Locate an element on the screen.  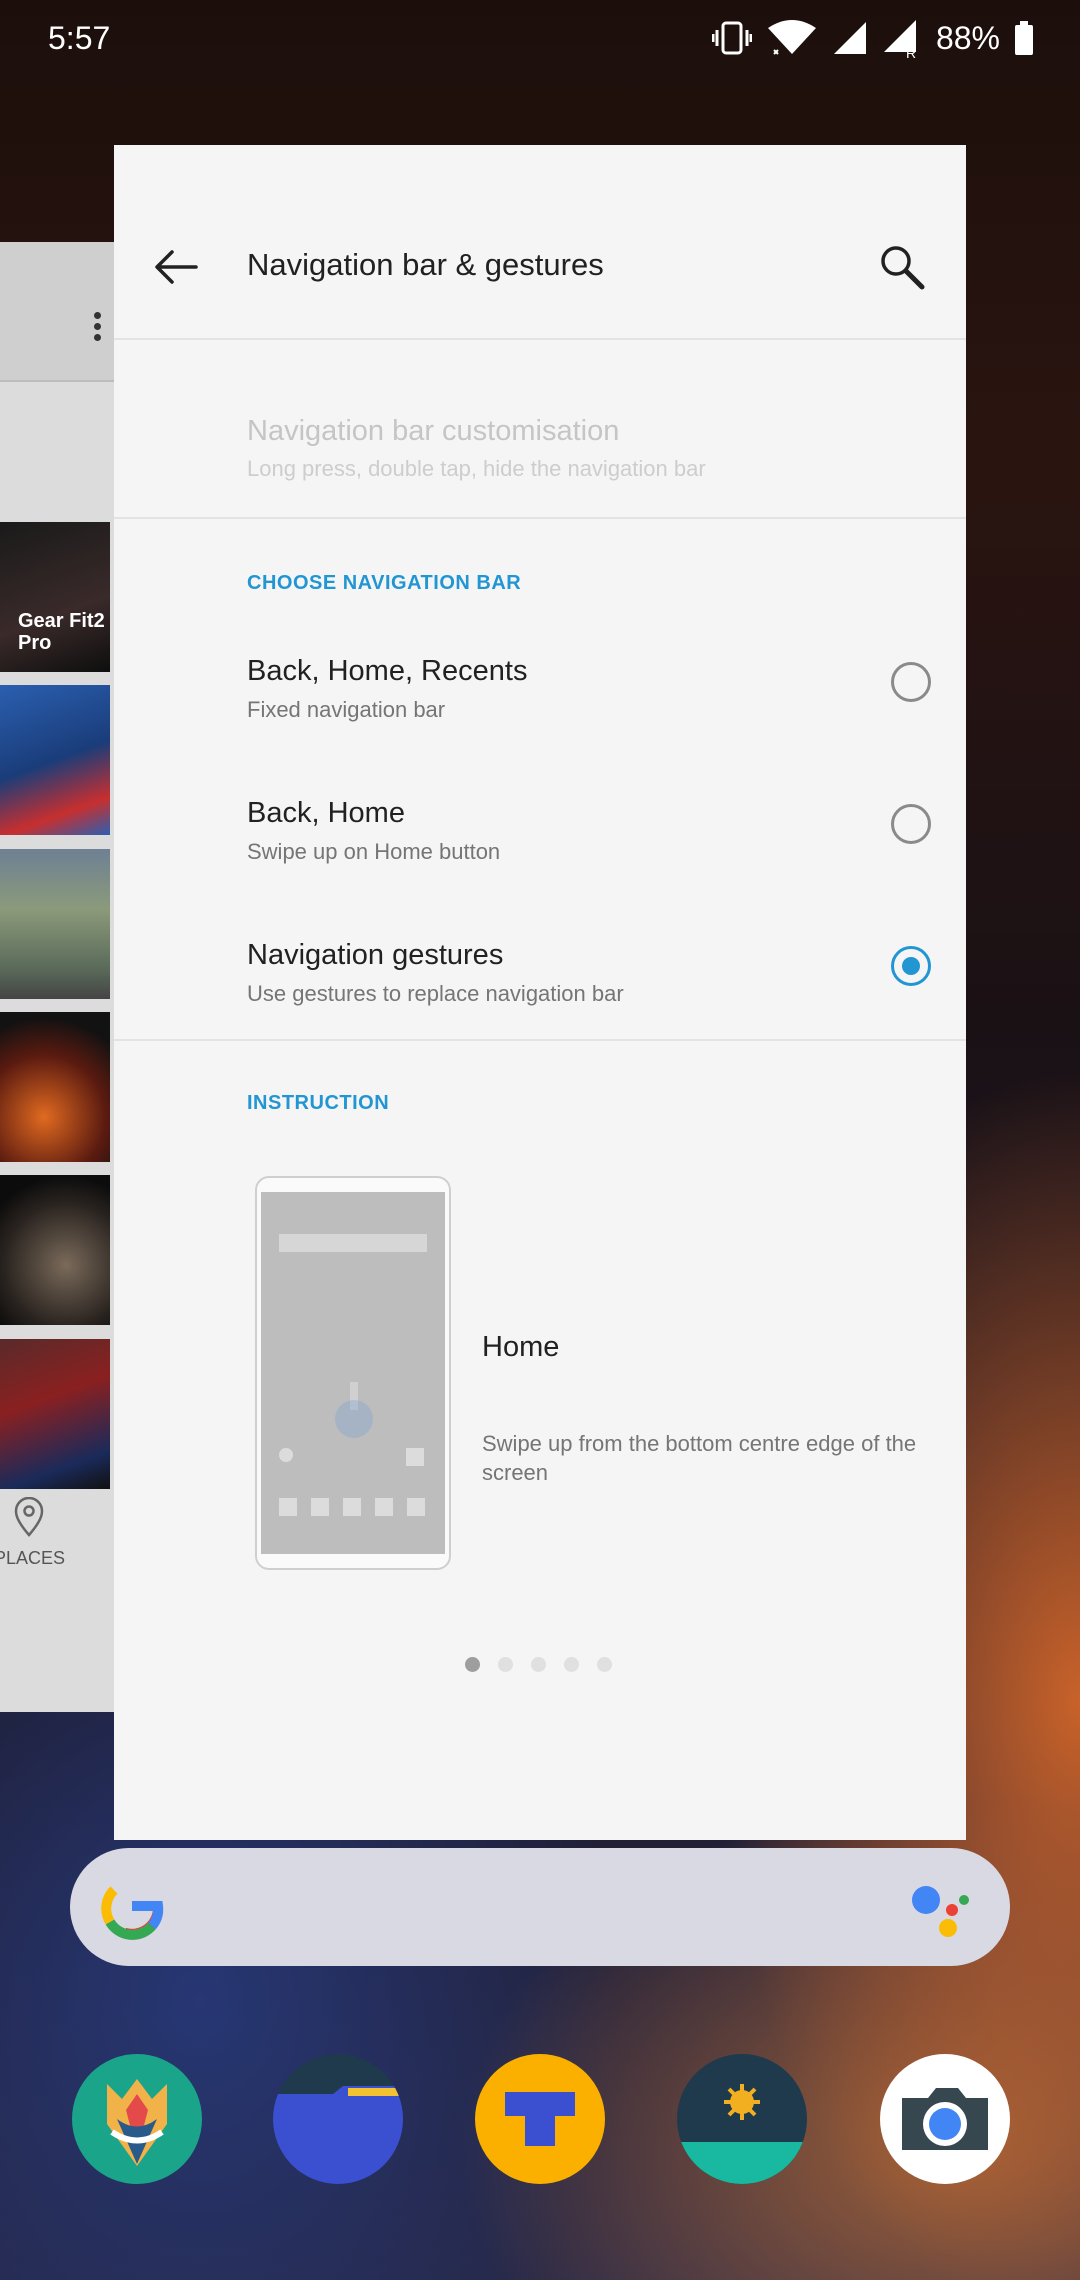
option-subtitle: Swipe up on Home button is located at coordinates (374, 851).